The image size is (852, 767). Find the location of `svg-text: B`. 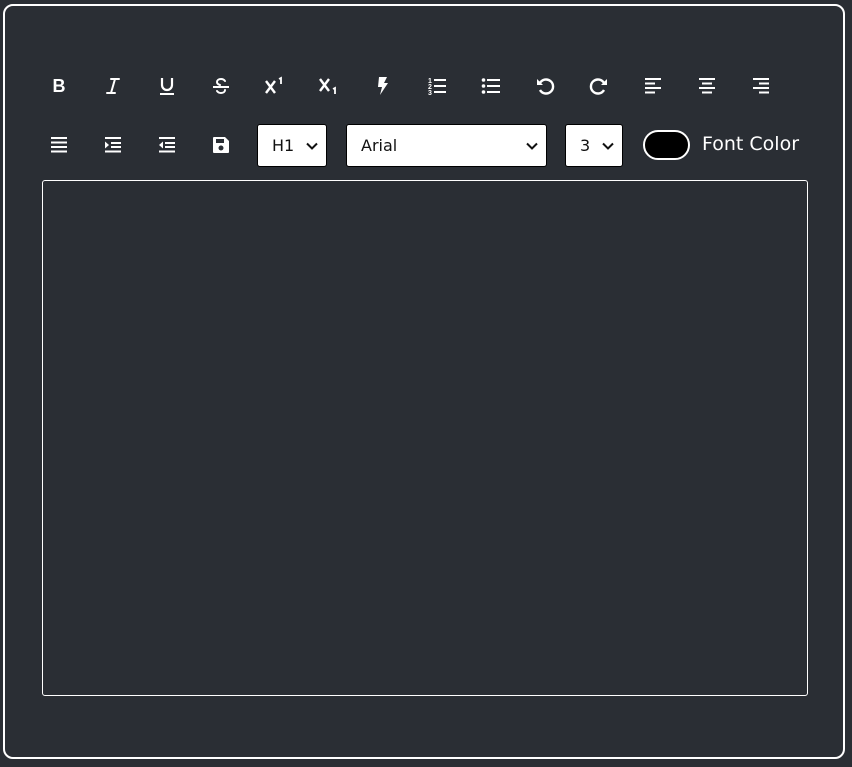

svg-text: B is located at coordinates (59, 86).